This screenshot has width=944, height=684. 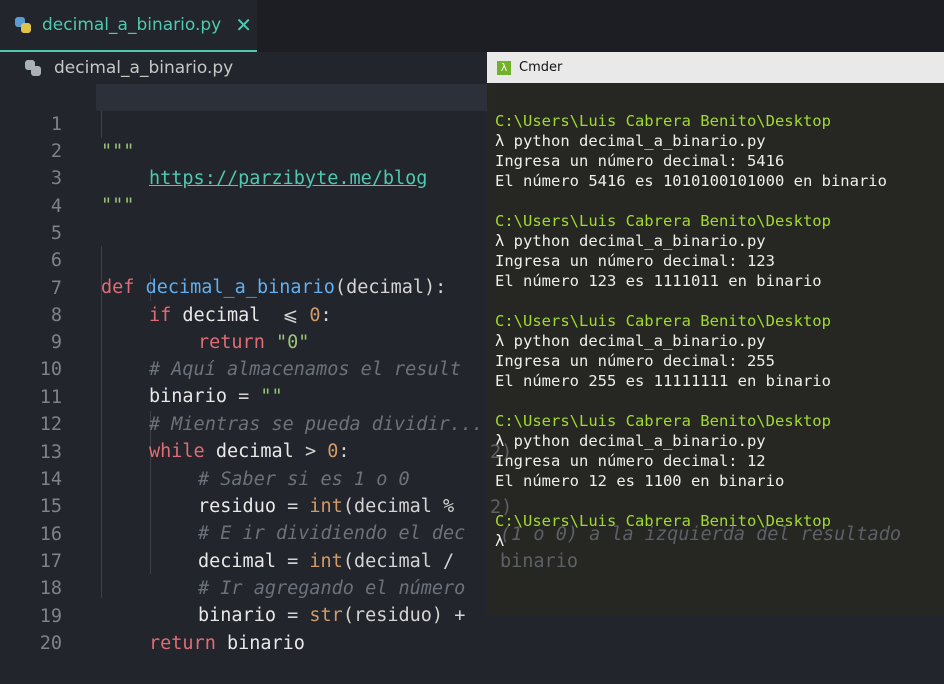 What do you see at coordinates (143, 68) in the screenshot?
I see `breadcrumb-file: decimal_a_binario.py` at bounding box center [143, 68].